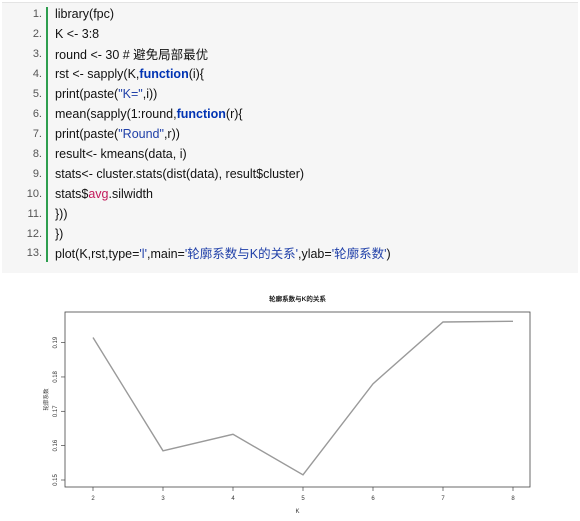 This screenshot has width=580, height=521. Describe the element at coordinates (72, 193) in the screenshot. I see `code-token: stats$` at that location.